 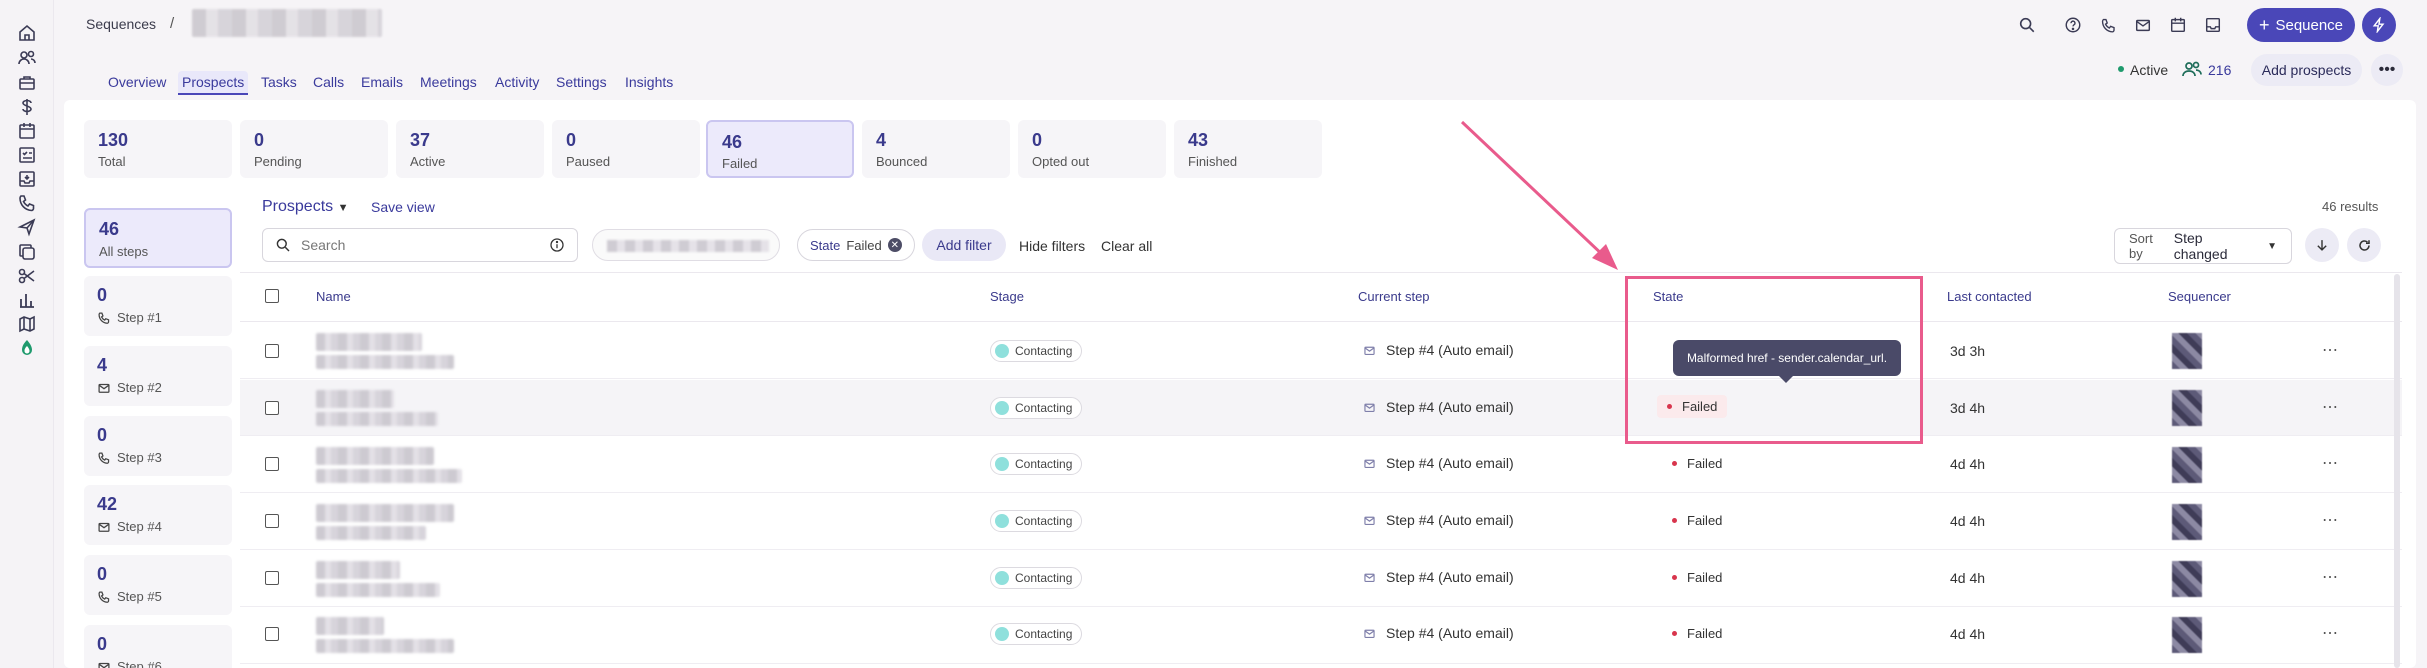 I want to click on stat-active: 37 Active, so click(x=470, y=149).